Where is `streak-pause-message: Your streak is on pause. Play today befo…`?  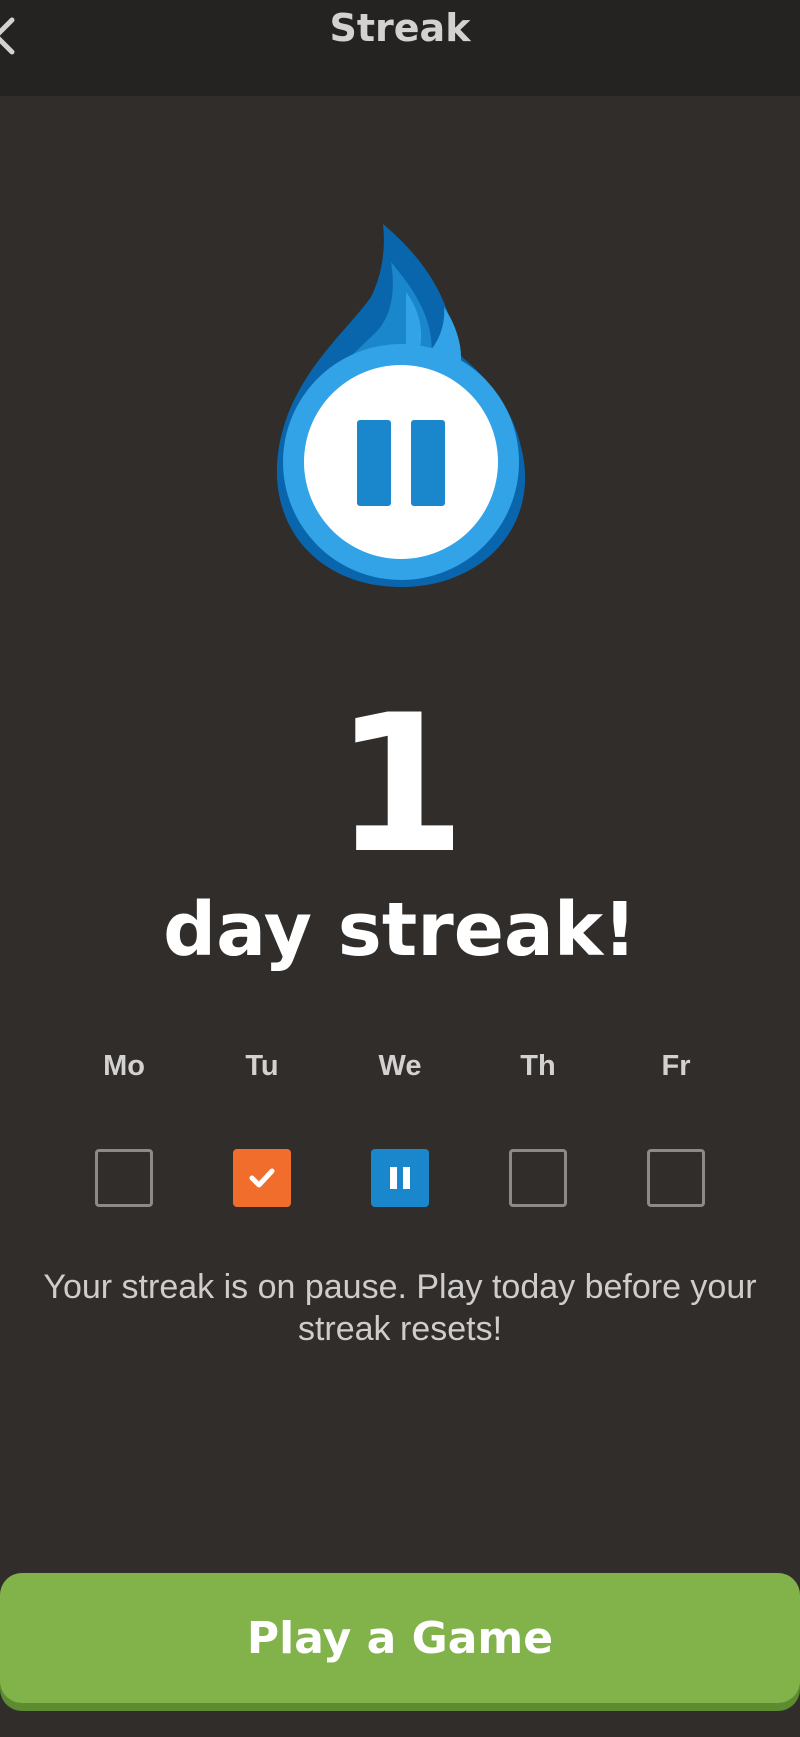
streak-pause-message: Your streak is on pause. Play today befo… is located at coordinates (400, 1308).